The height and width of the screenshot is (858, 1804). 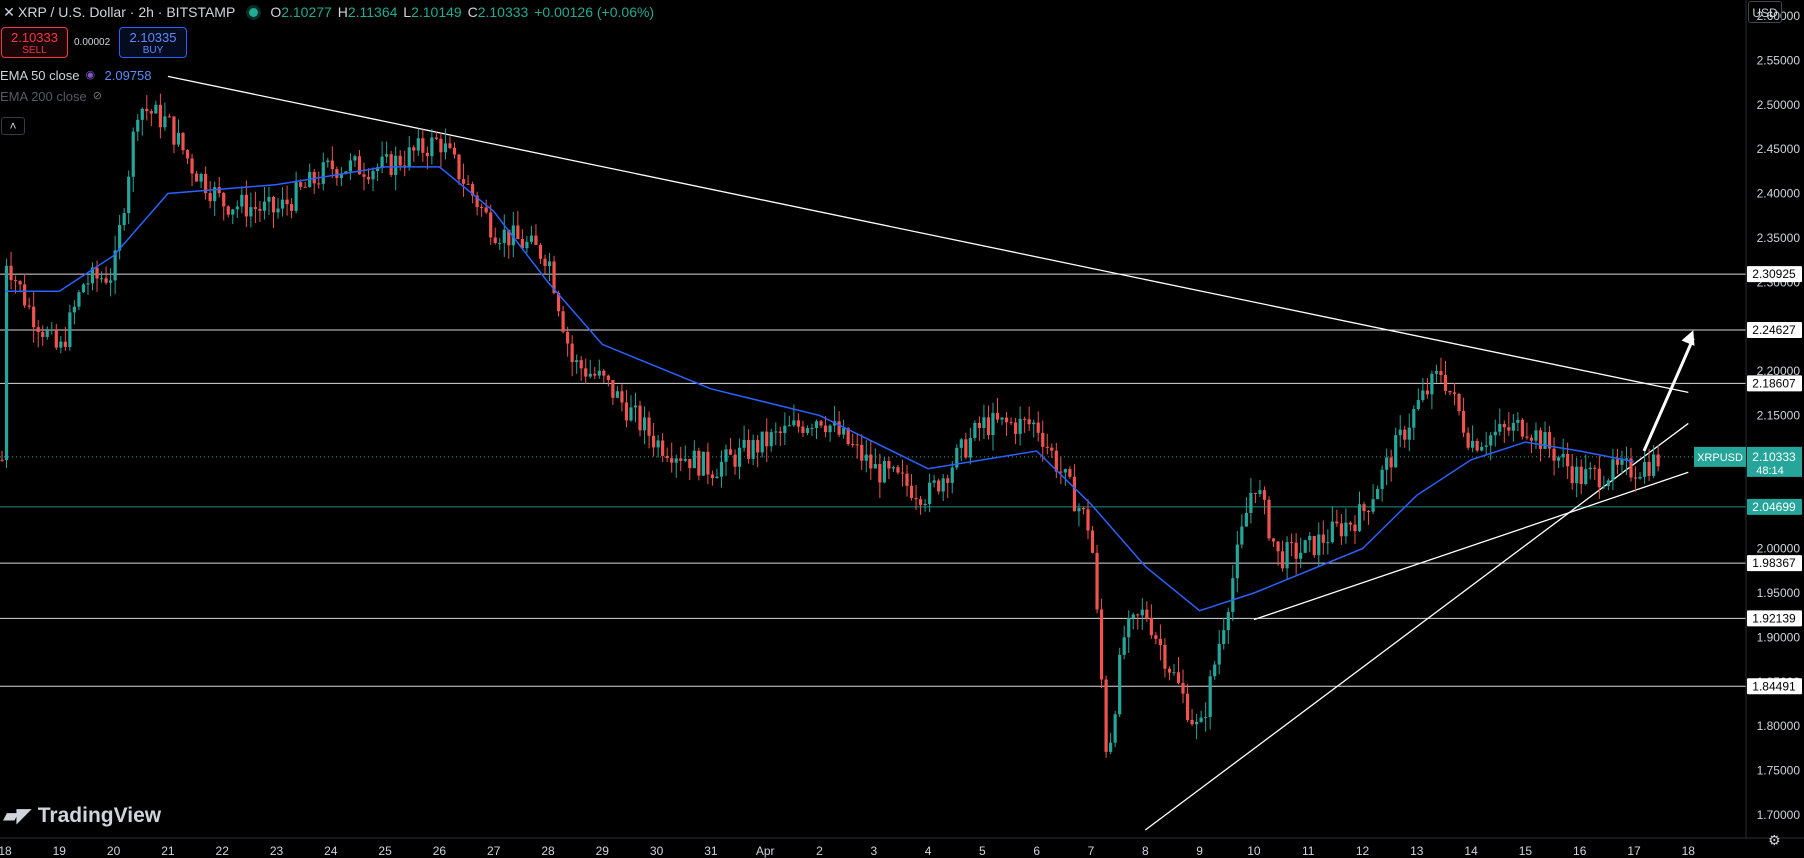 I want to click on time-tick-label: 2, so click(x=819, y=851).